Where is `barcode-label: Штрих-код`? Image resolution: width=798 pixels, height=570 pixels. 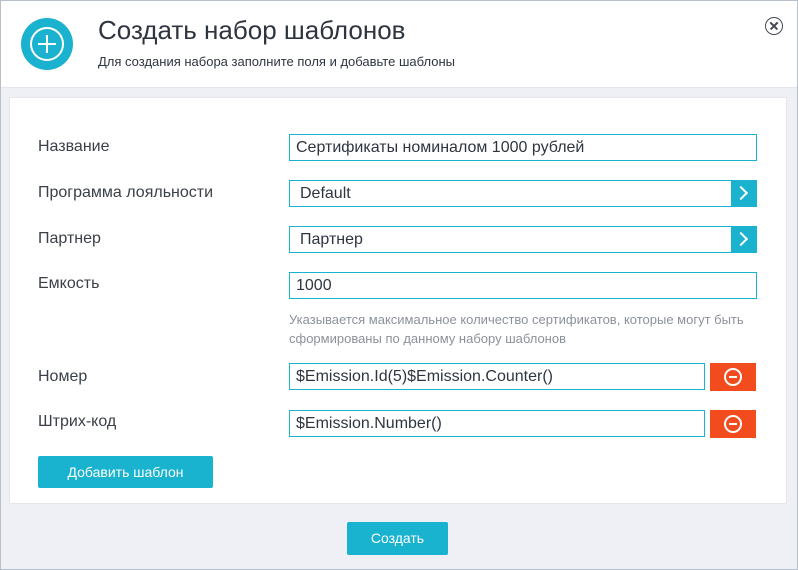
barcode-label: Штрих-код is located at coordinates (77, 421).